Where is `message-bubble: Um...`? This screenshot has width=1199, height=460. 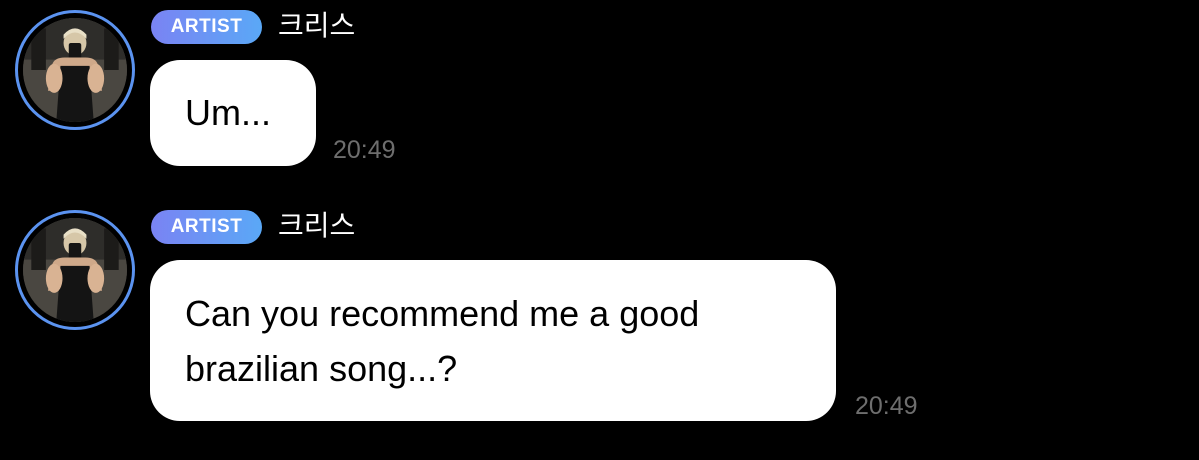 message-bubble: Um... is located at coordinates (233, 113).